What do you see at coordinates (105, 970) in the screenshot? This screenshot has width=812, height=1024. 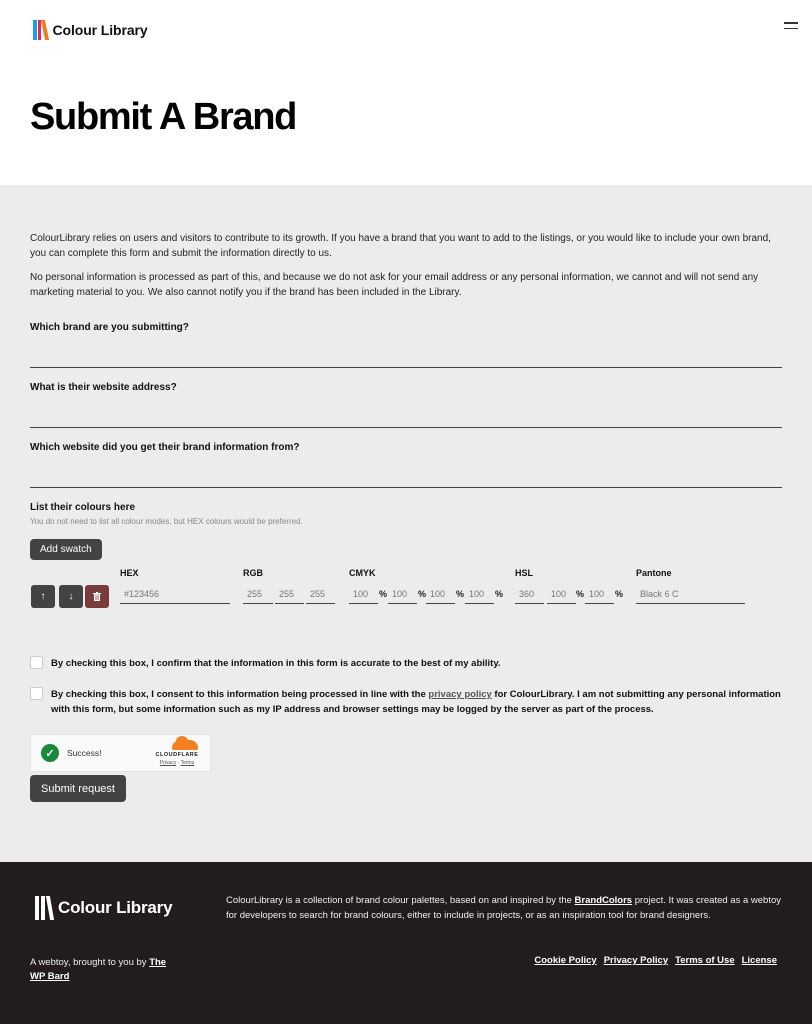 I see `footer-credit: A webtoy, brought to you by The WP Bard` at bounding box center [105, 970].